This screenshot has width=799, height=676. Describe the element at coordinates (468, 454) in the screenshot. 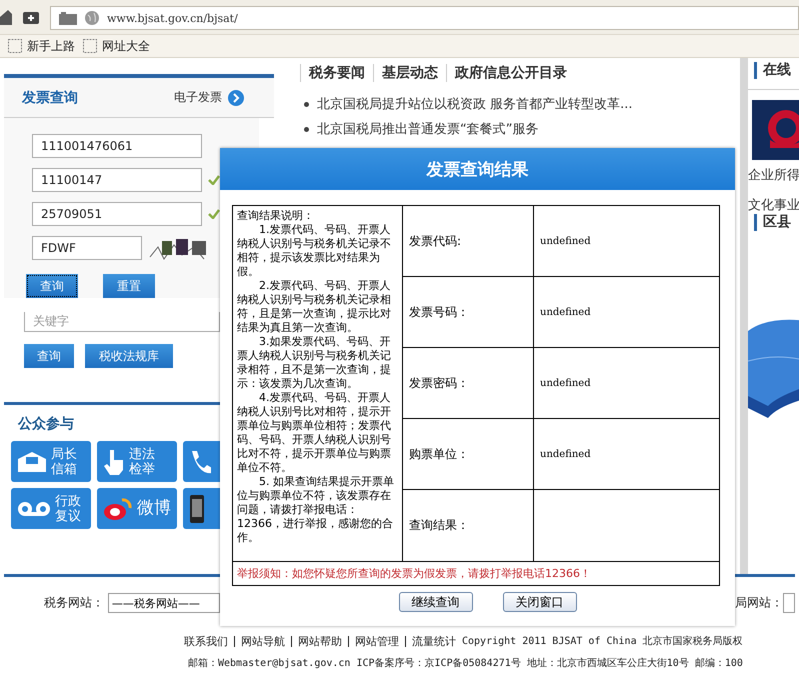

I see `label-cell: 购票单位：` at that location.